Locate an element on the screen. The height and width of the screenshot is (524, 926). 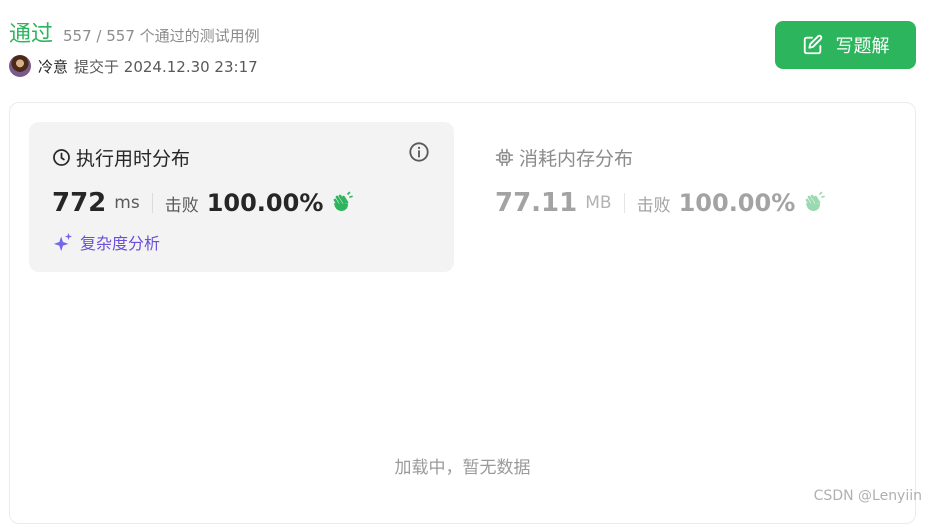
write-solution-button: 写题解 is located at coordinates (845, 45).